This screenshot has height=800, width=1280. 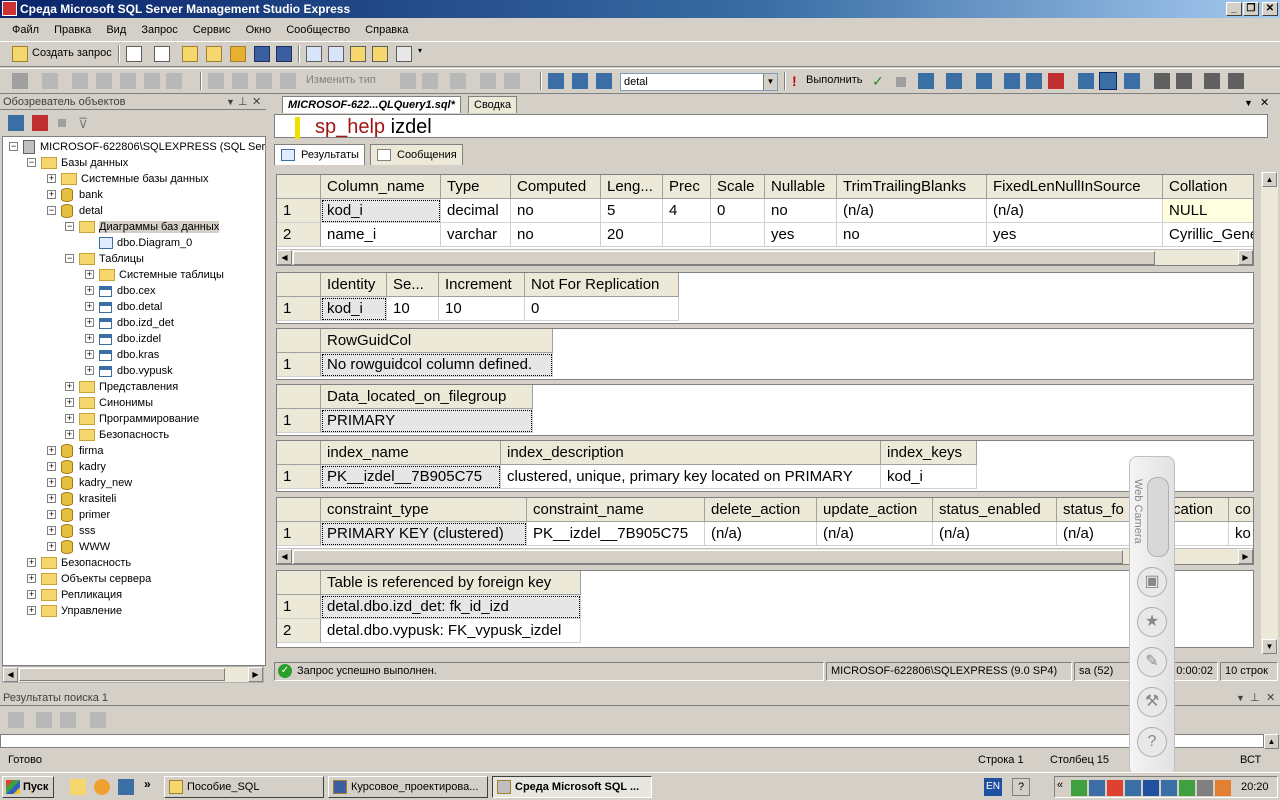 I want to click on query-designer-icon, so click(x=954, y=81).